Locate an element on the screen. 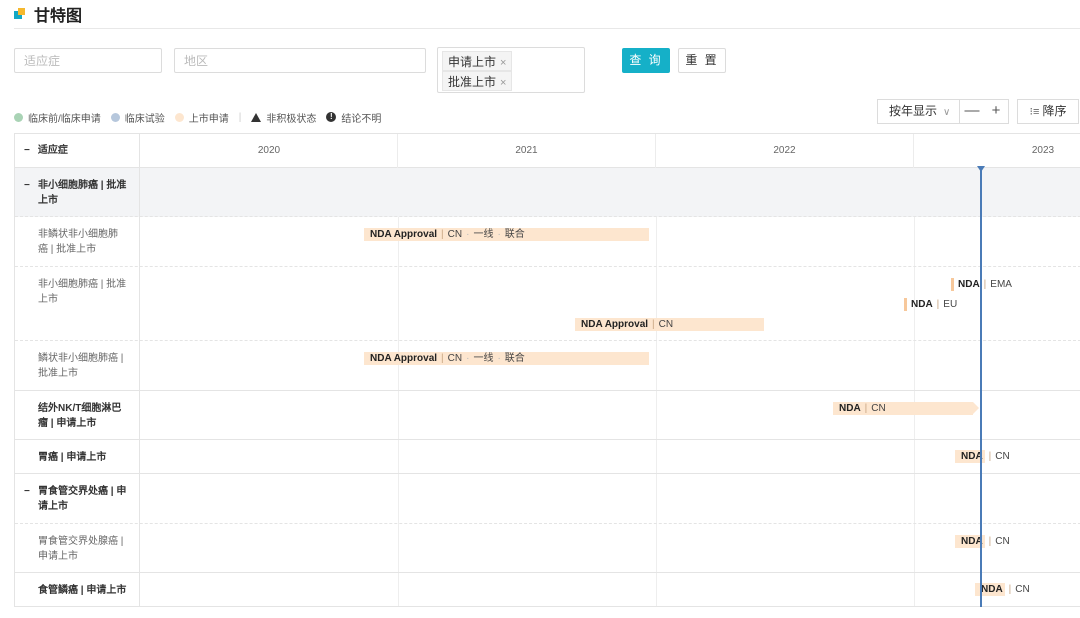 The height and width of the screenshot is (618, 1080). row-label-text: 食管鳞癌 | 申请上市 is located at coordinates (82, 590).